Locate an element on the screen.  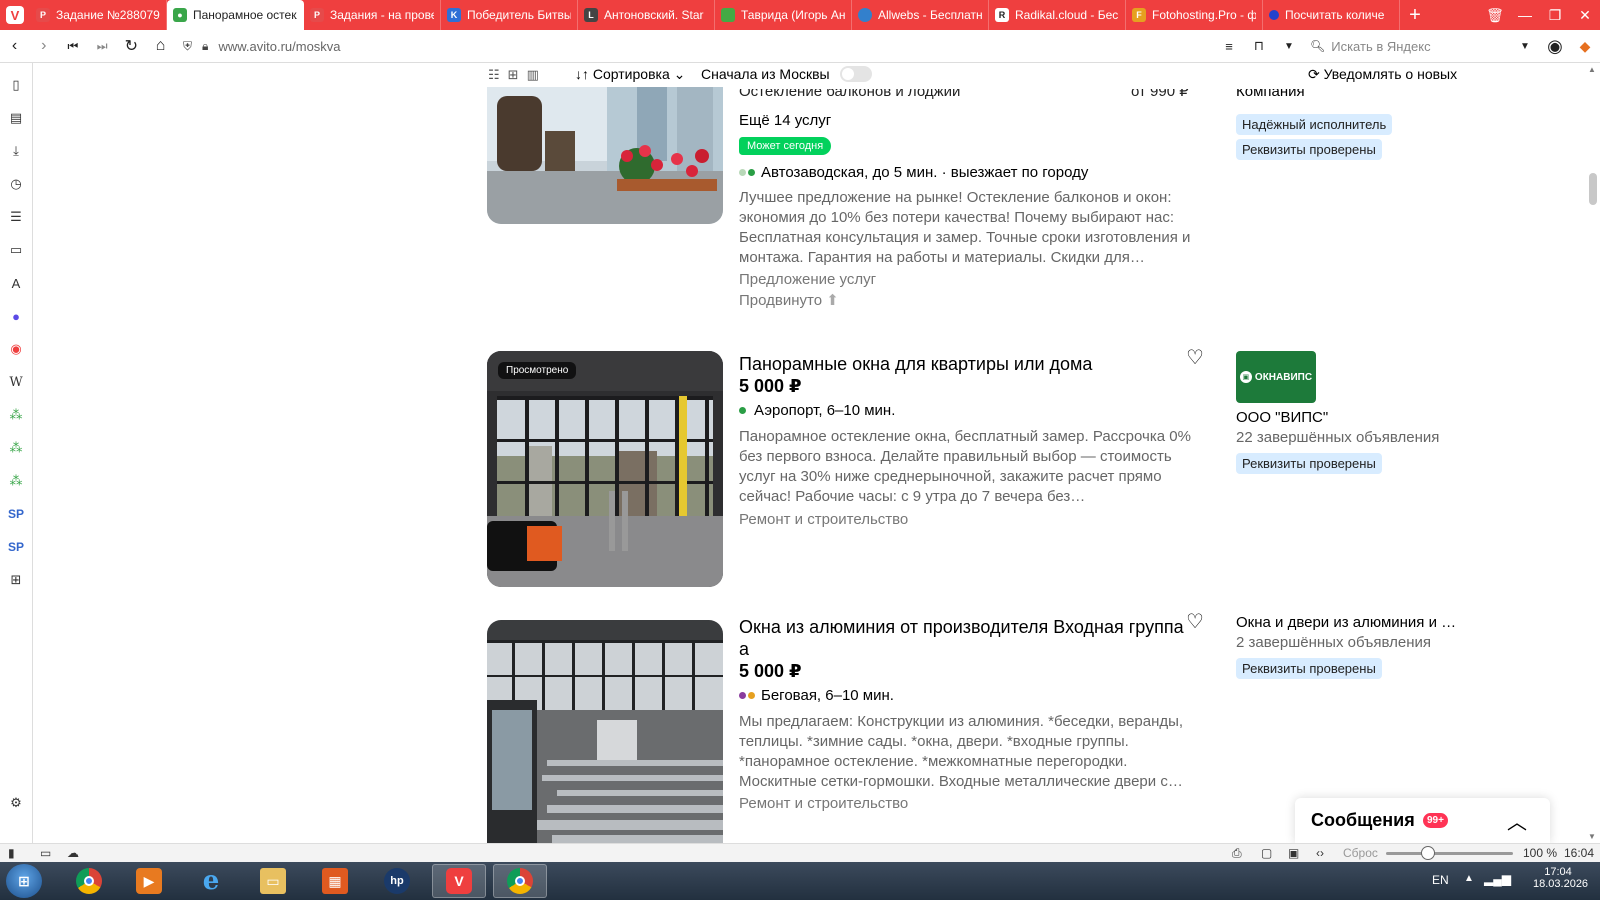
translate-icon: A is located at coordinates (16, 283).